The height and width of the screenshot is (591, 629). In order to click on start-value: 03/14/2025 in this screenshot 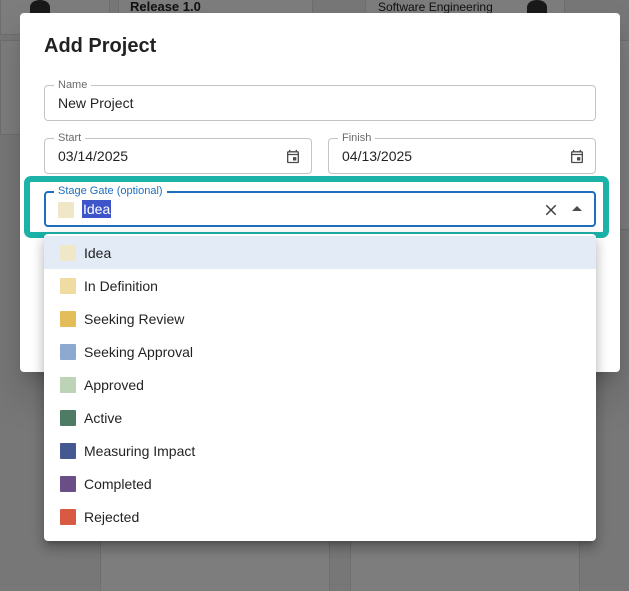, I will do `click(93, 156)`.